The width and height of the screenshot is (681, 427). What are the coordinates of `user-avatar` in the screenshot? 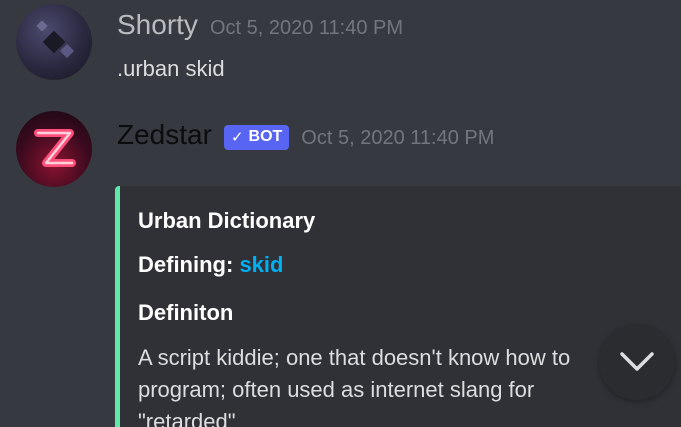 It's located at (54, 42).